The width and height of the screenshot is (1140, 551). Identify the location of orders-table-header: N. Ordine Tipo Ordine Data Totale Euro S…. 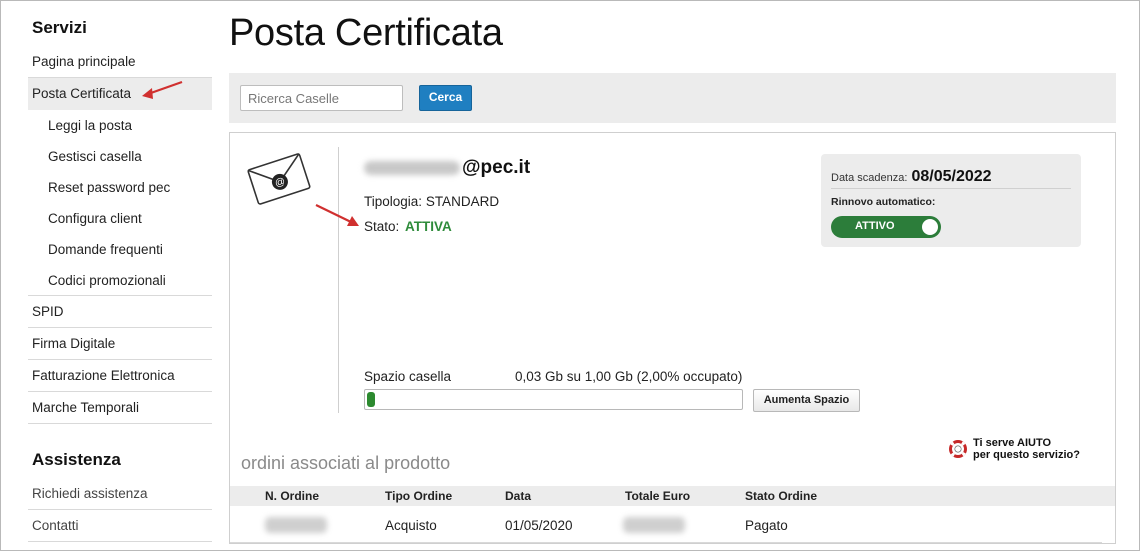
(672, 496).